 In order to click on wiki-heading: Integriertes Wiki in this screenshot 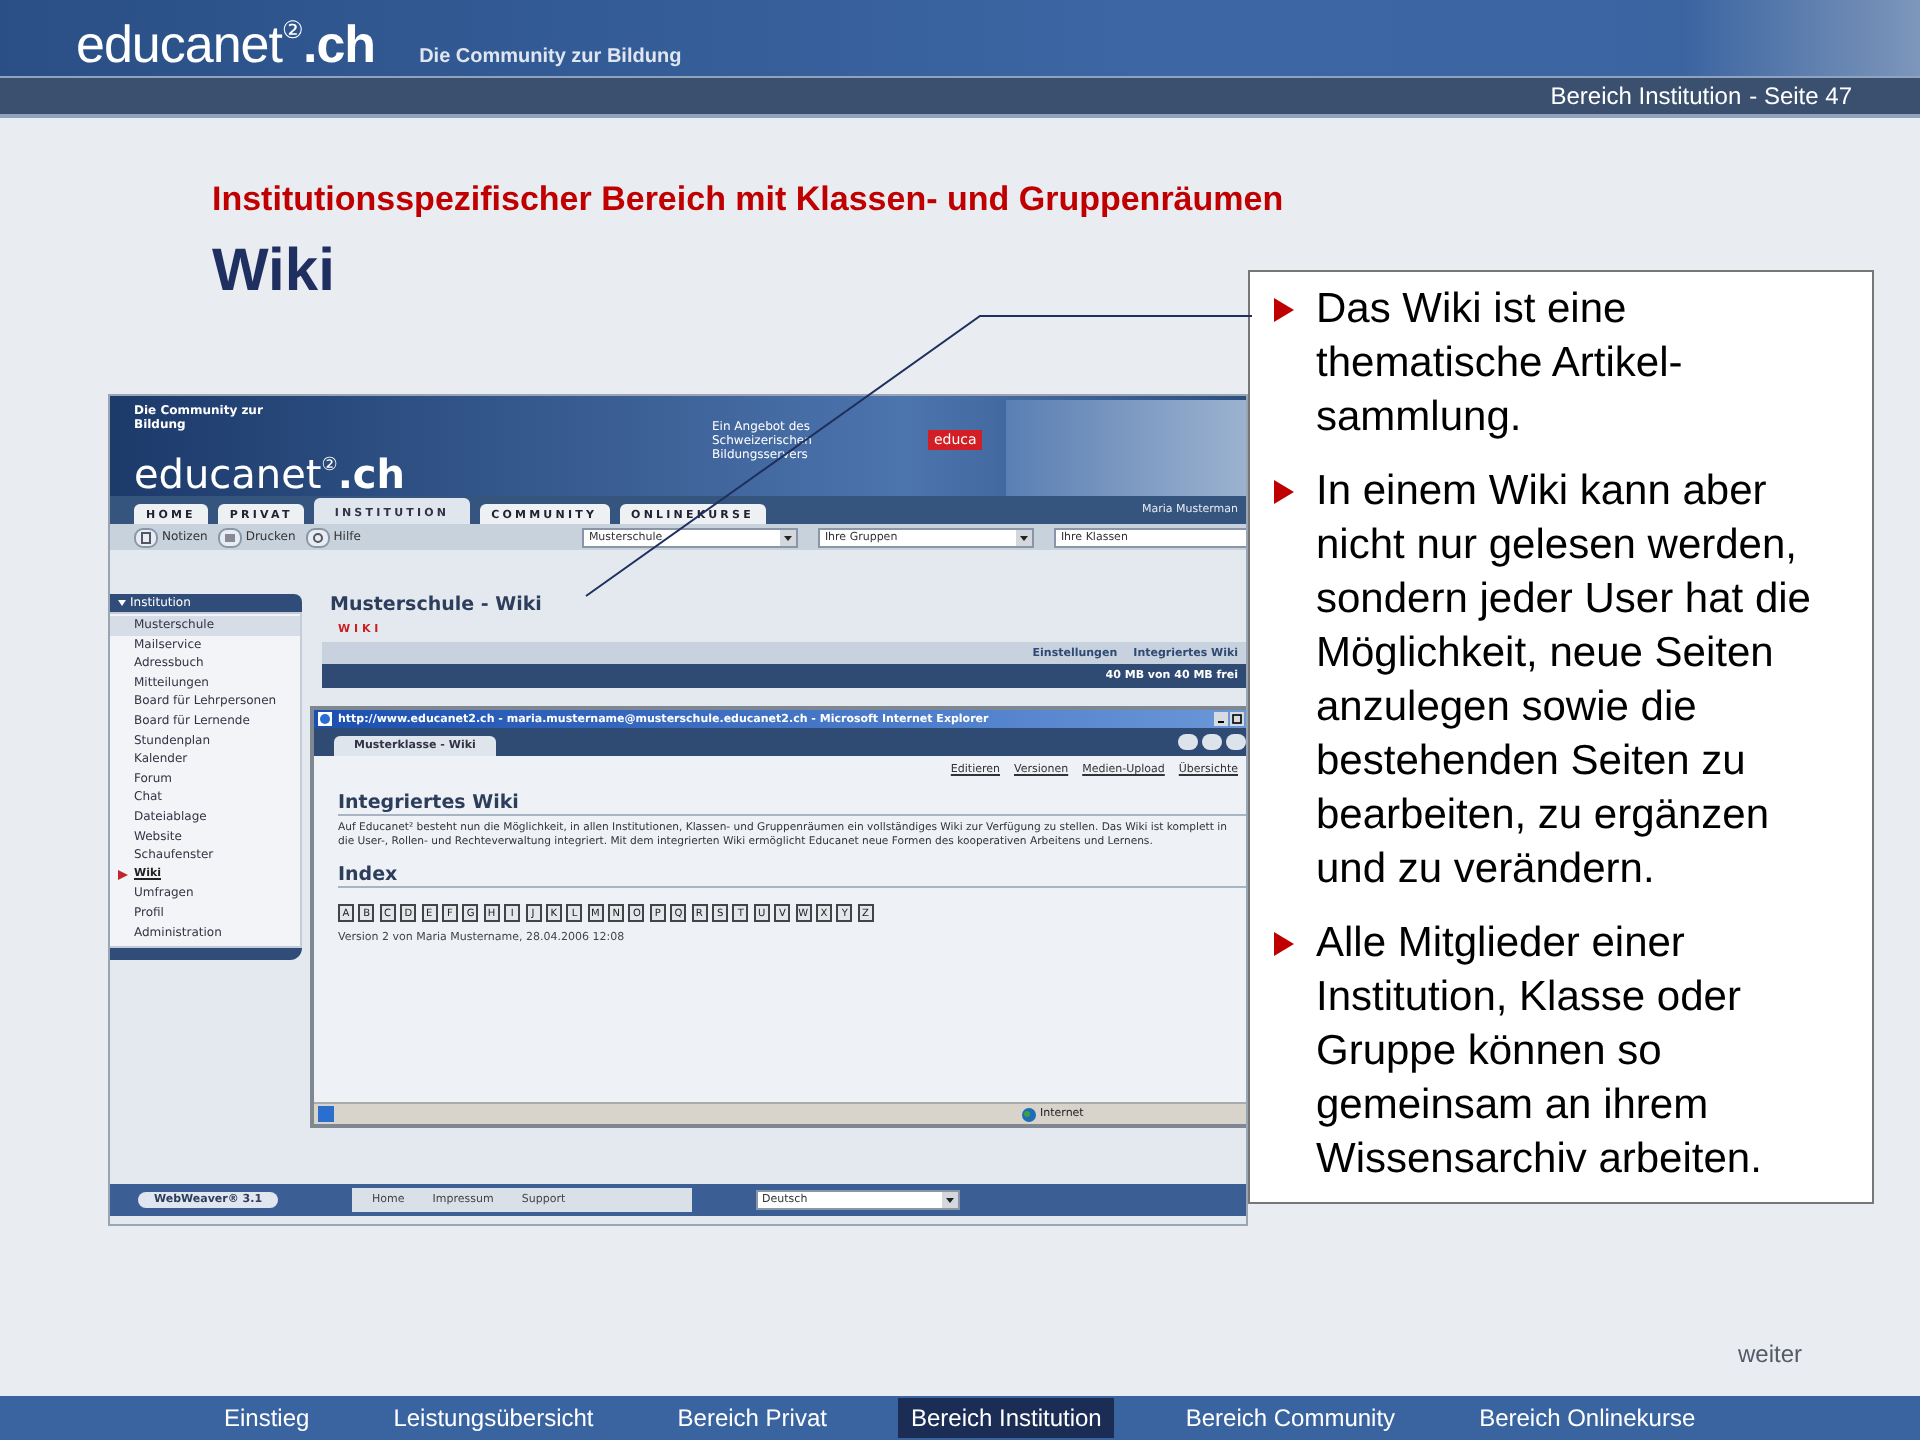, I will do `click(792, 804)`.